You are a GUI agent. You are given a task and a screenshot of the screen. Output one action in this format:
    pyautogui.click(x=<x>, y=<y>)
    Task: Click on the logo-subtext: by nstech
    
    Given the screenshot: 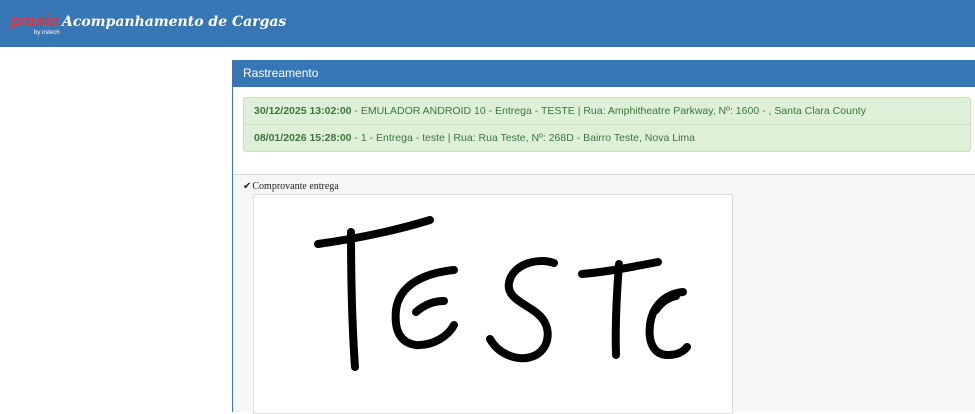 What is the action you would take?
    pyautogui.click(x=47, y=33)
    